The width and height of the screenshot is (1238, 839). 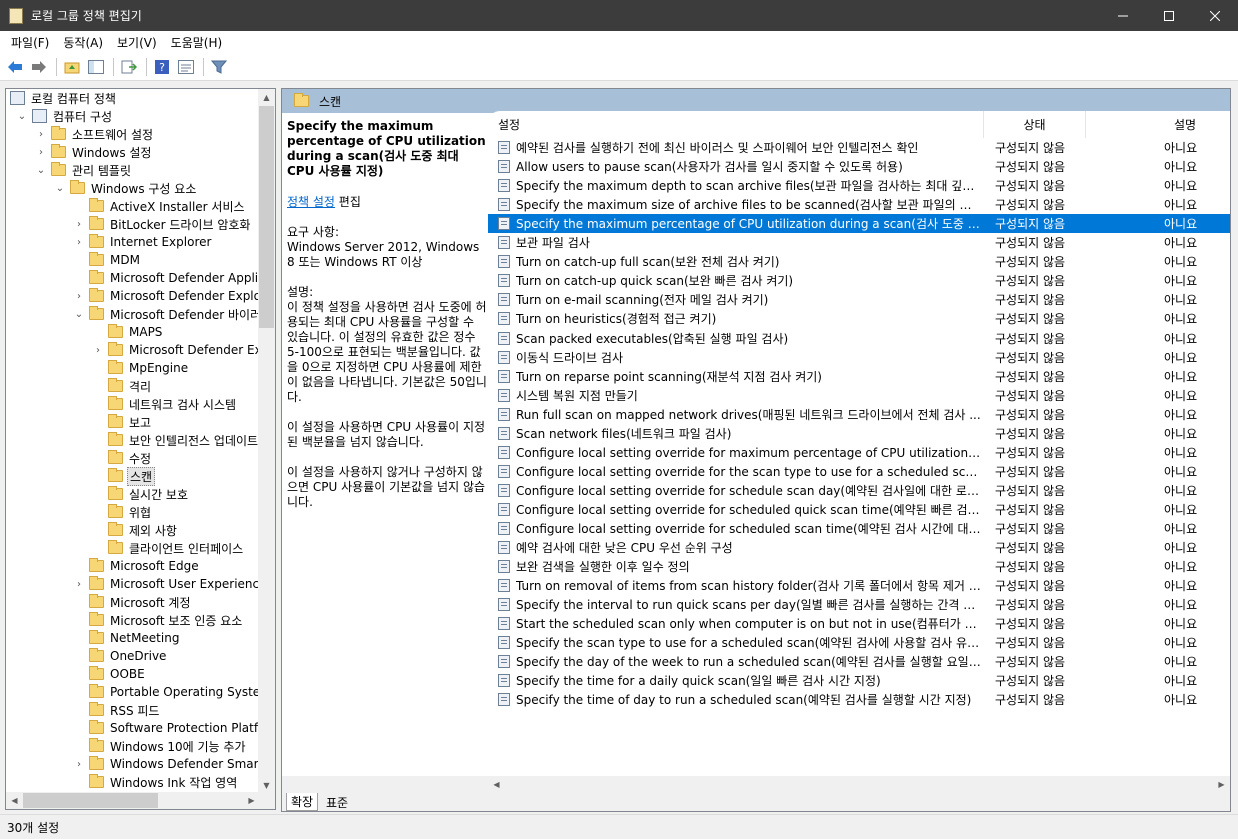 What do you see at coordinates (160, 746) in the screenshot?
I see `tree-item: Windows 10에 기능 추가` at bounding box center [160, 746].